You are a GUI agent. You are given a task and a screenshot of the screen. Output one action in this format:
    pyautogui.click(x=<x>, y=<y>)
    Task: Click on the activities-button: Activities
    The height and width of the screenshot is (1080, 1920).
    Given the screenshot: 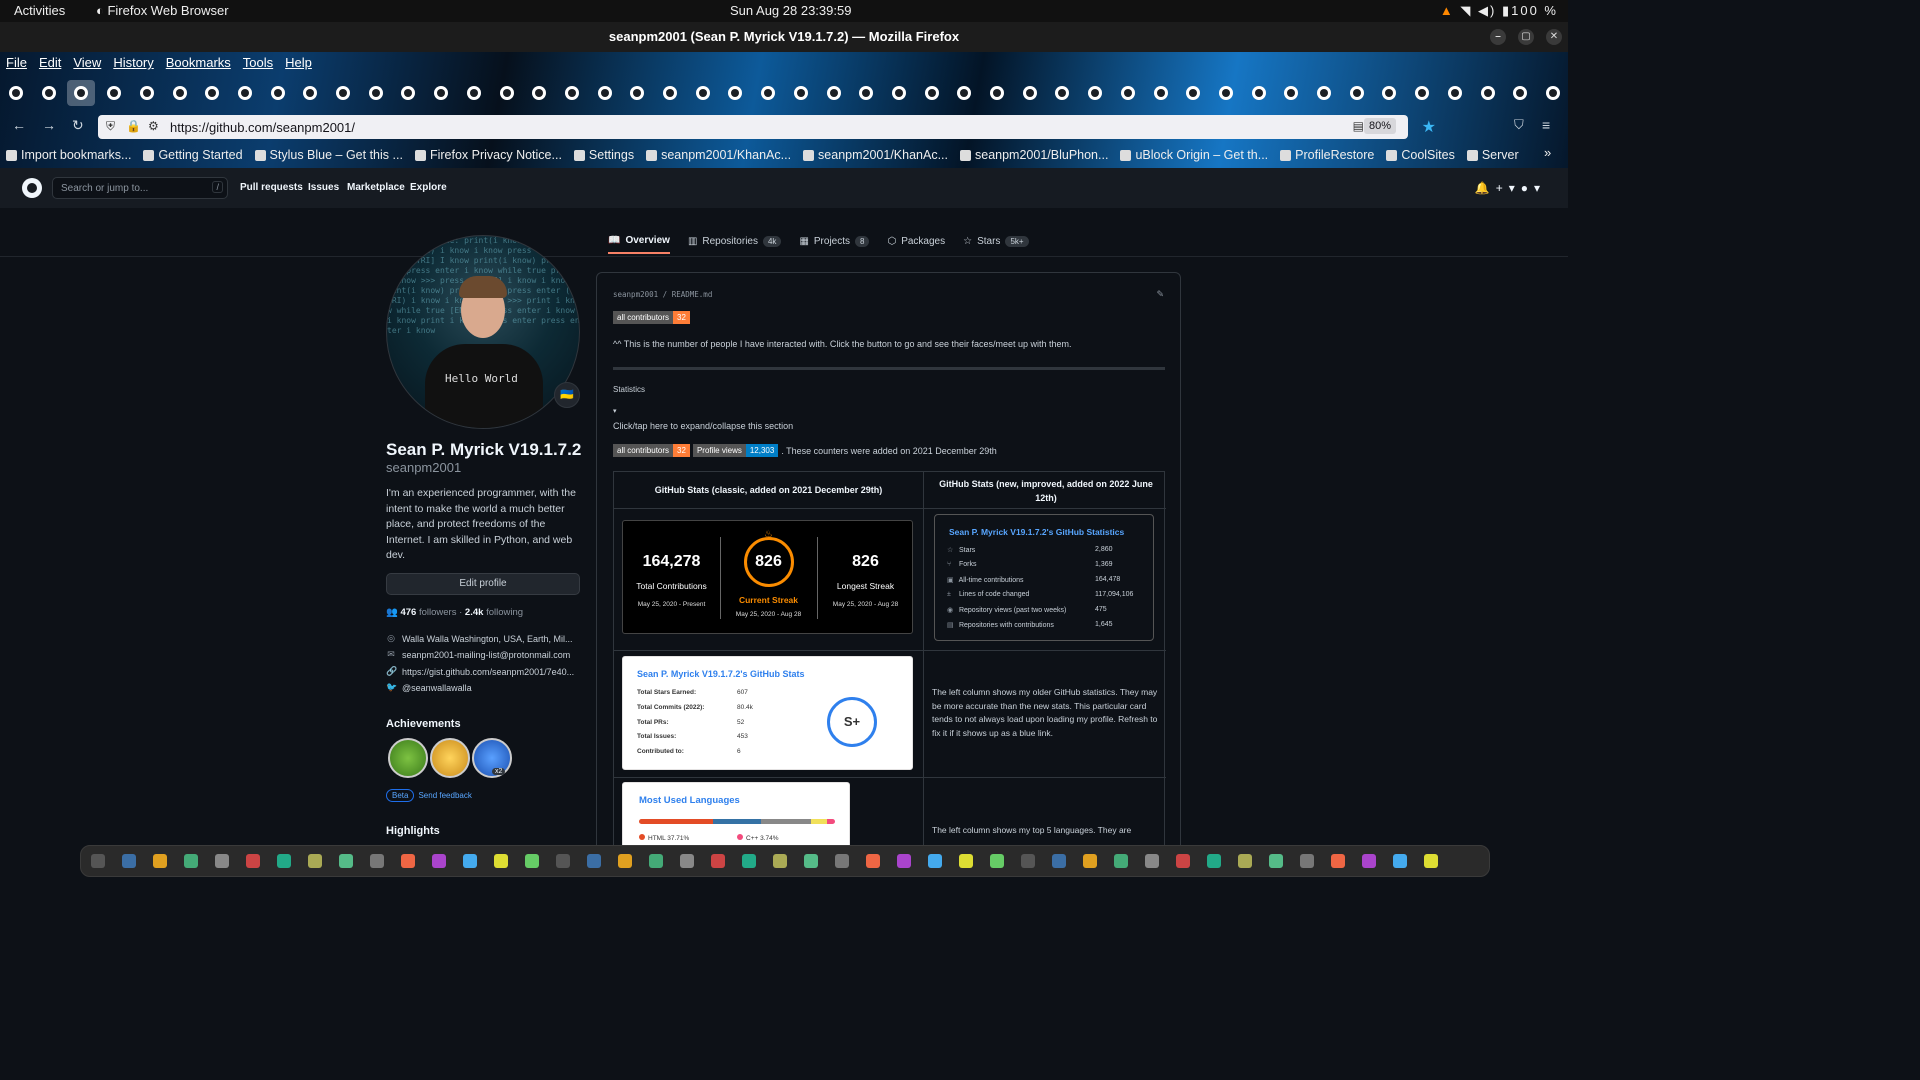 What is the action you would take?
    pyautogui.click(x=39, y=10)
    